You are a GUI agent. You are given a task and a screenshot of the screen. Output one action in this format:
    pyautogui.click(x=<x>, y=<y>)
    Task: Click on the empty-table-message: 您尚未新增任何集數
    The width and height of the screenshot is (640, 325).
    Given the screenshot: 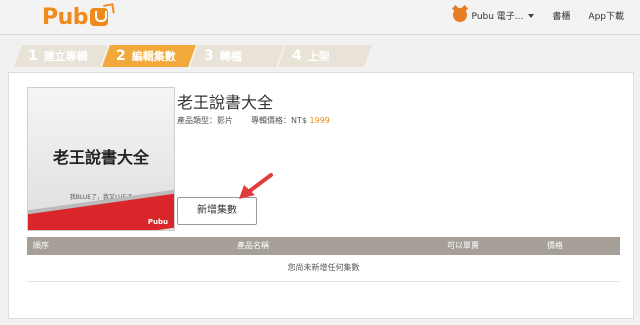 What is the action you would take?
    pyautogui.click(x=323, y=268)
    